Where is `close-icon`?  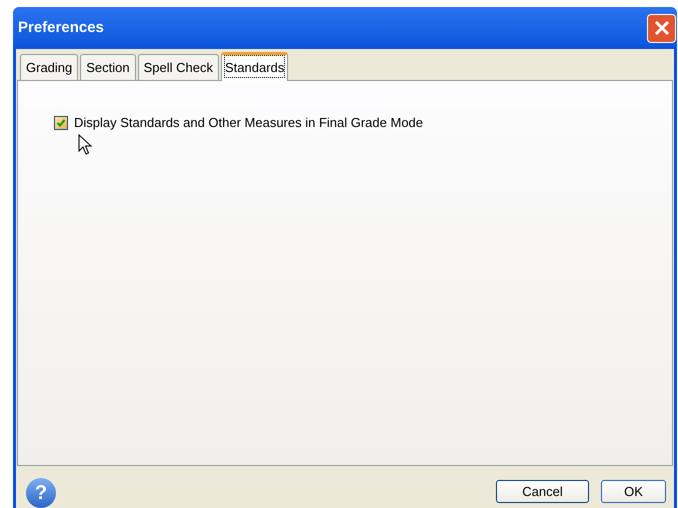 close-icon is located at coordinates (662, 28).